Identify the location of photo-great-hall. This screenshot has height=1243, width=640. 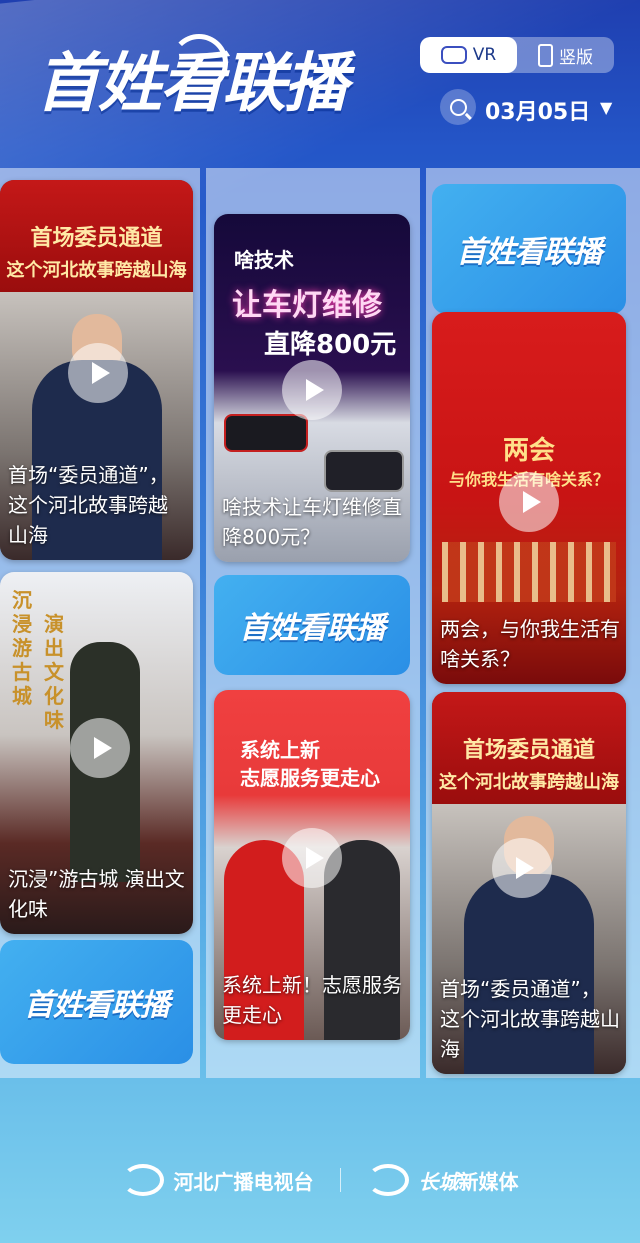
(529, 572).